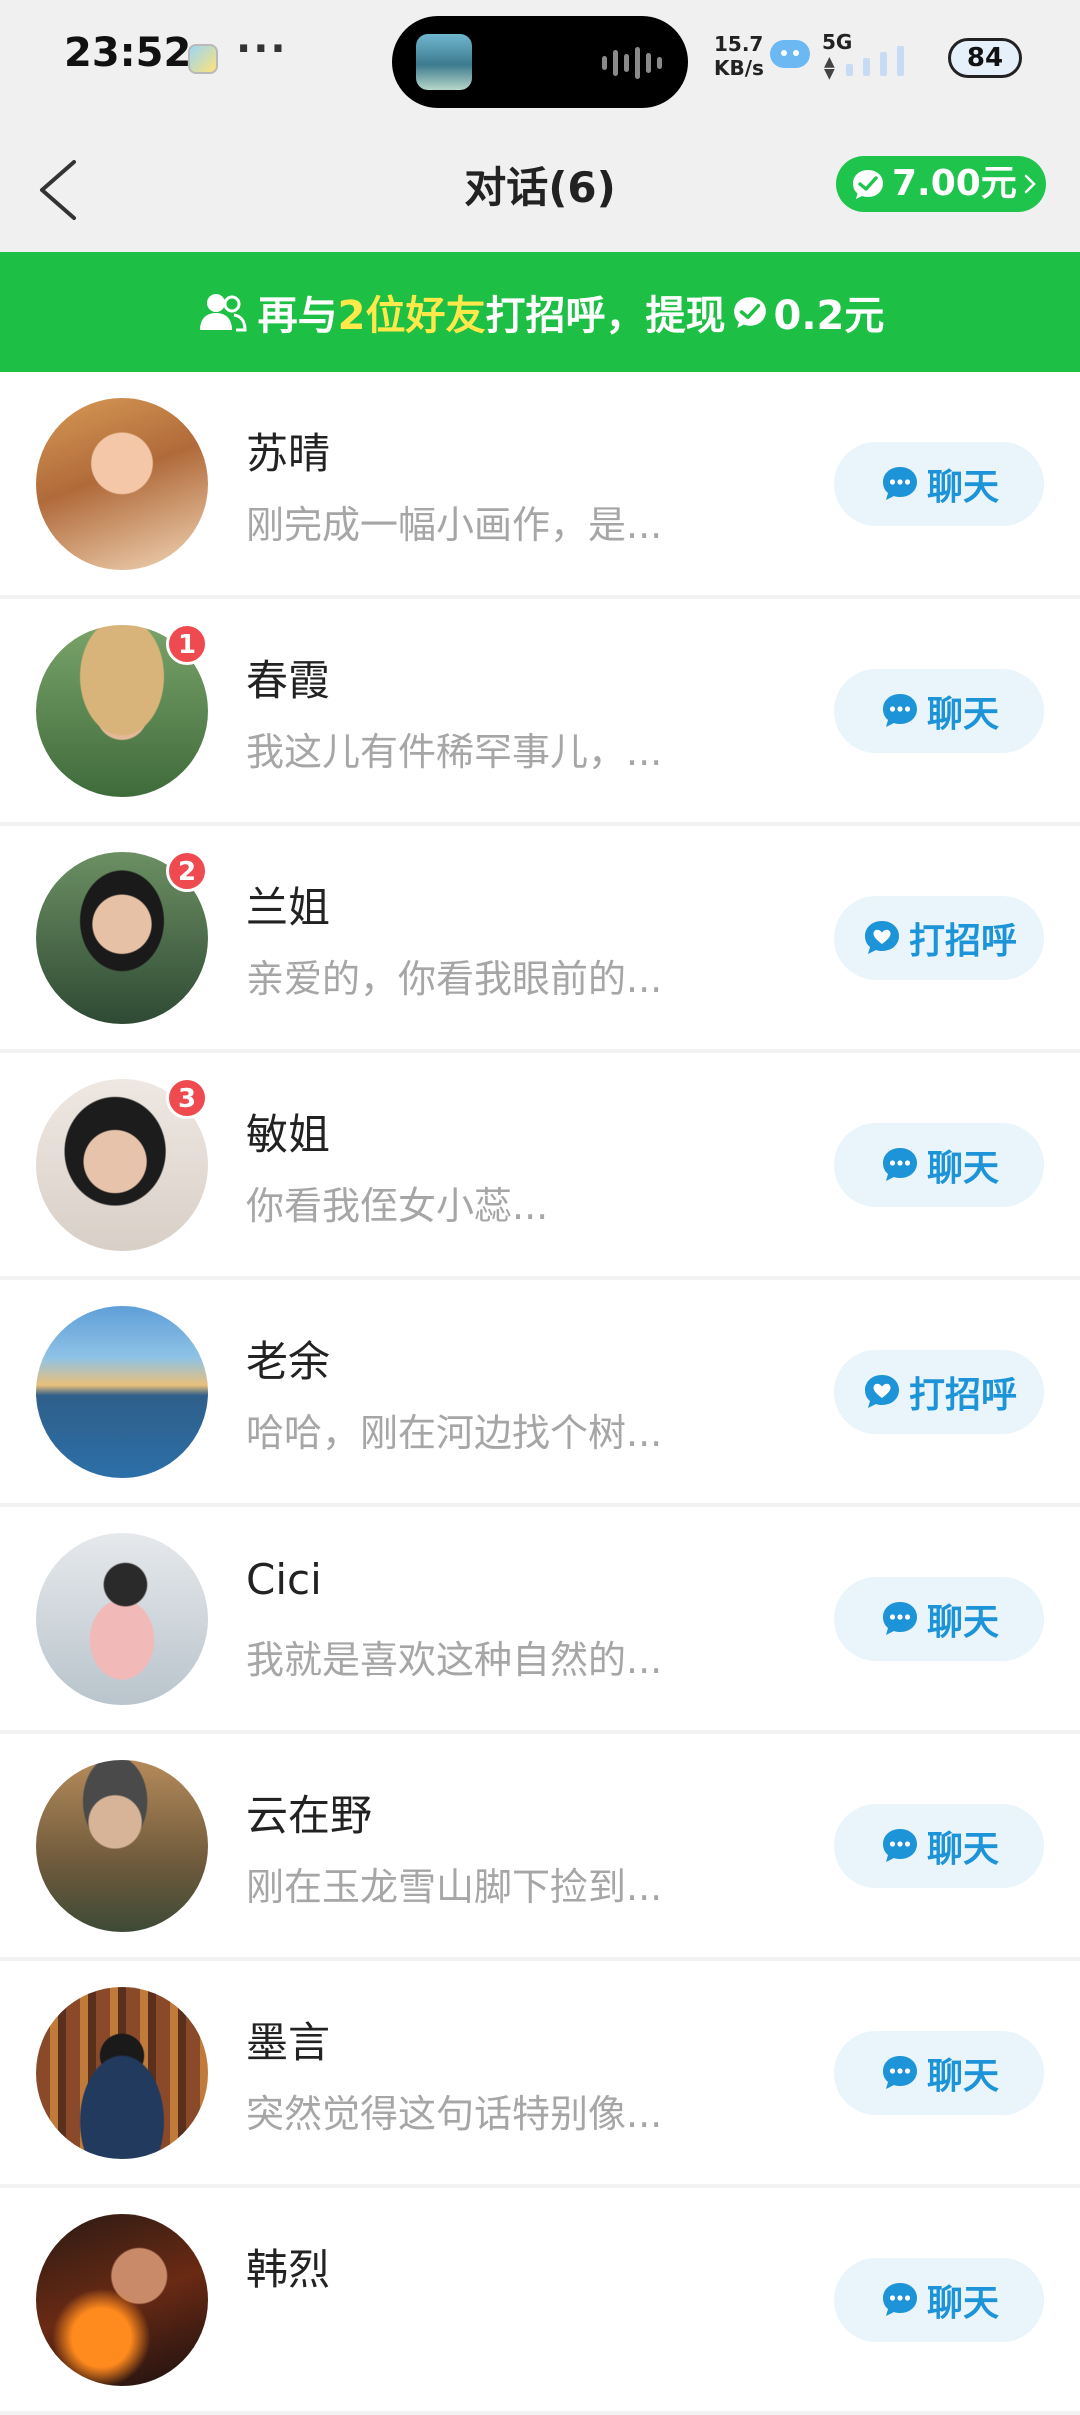  Describe the element at coordinates (128, 53) in the screenshot. I see `status-time: 23:52` at that location.